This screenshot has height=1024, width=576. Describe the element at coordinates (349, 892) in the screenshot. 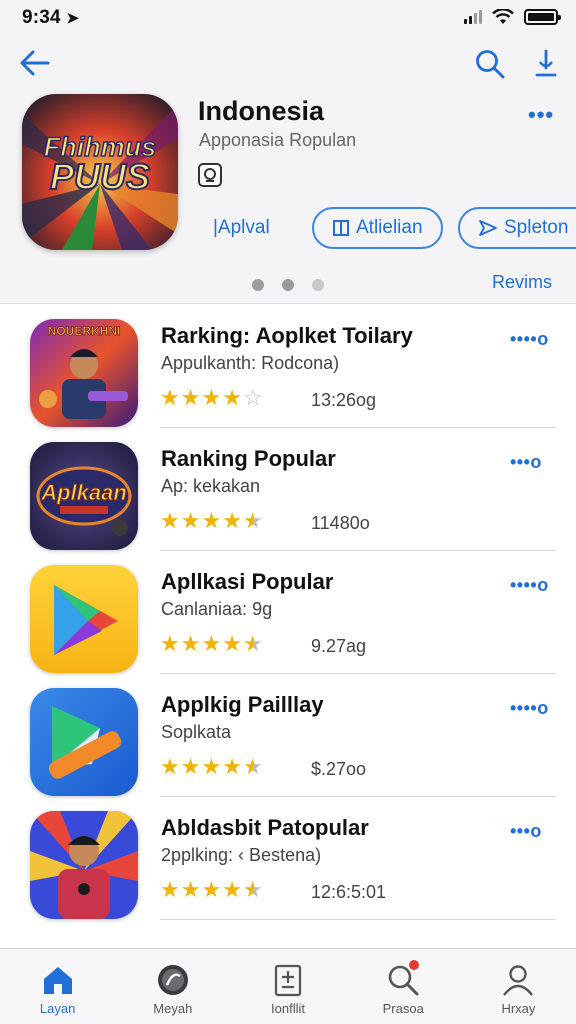

I see `app-size: 12:6:5:01` at that location.